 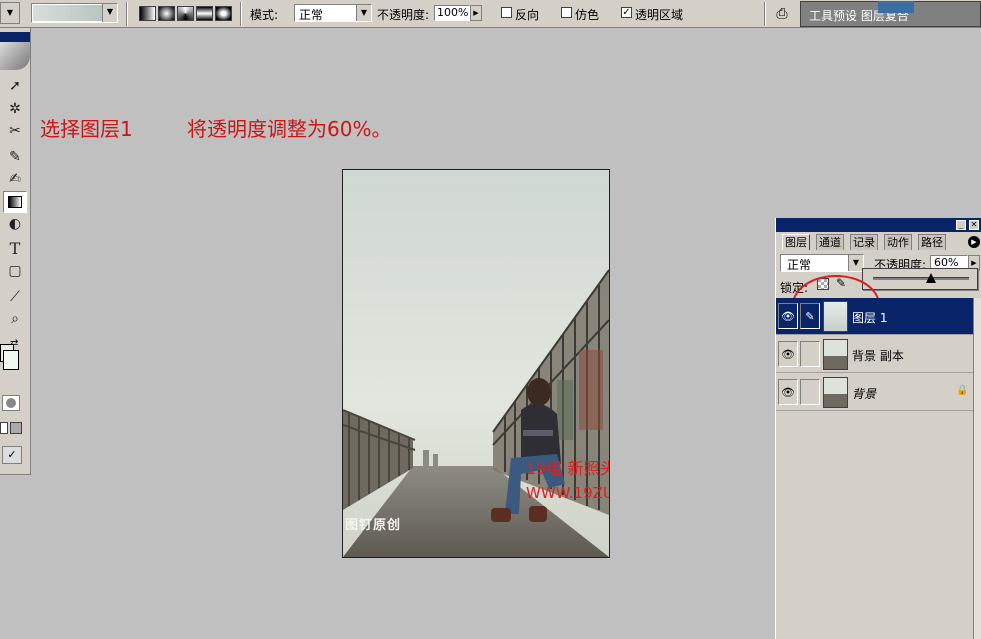 I want to click on palette-well-tab, so click(x=896, y=7).